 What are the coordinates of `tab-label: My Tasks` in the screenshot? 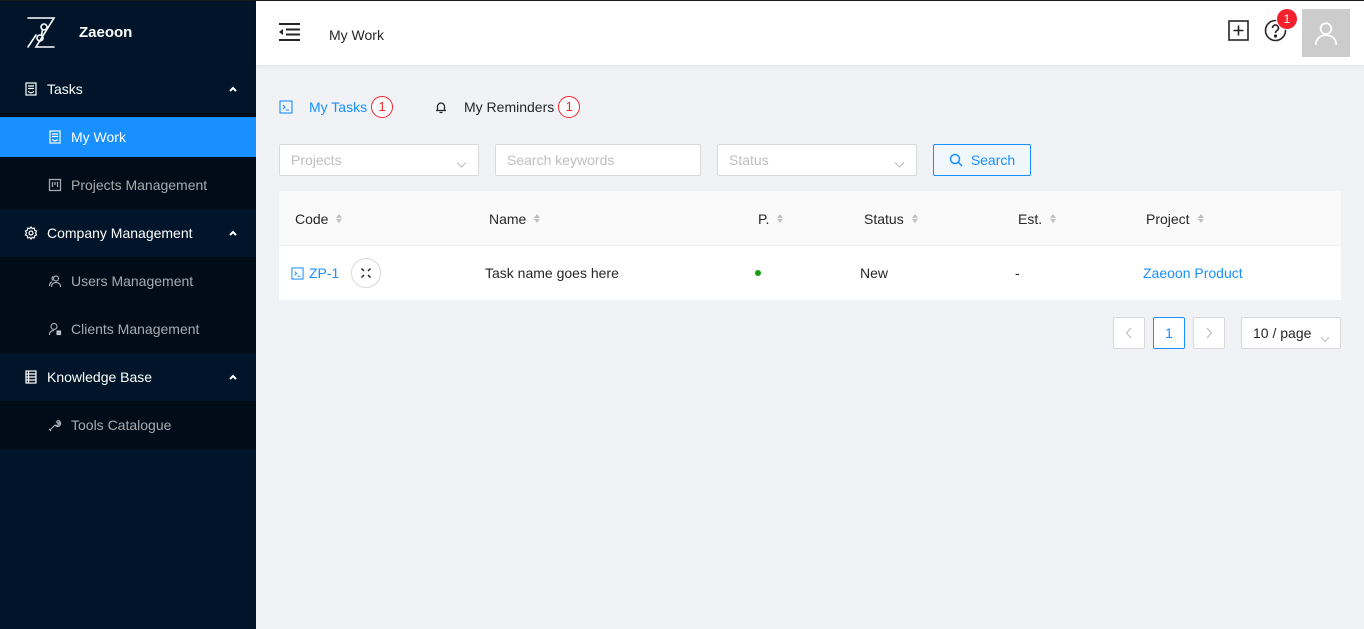 It's located at (338, 107).